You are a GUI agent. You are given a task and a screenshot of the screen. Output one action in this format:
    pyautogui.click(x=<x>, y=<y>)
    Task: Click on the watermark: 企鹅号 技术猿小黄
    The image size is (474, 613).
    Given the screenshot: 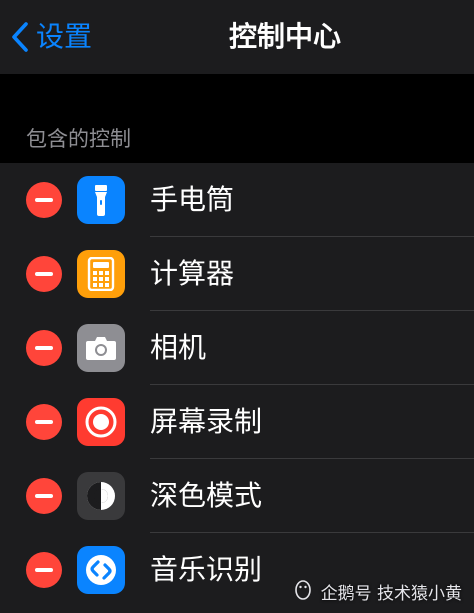 What is the action you would take?
    pyautogui.click(x=377, y=591)
    